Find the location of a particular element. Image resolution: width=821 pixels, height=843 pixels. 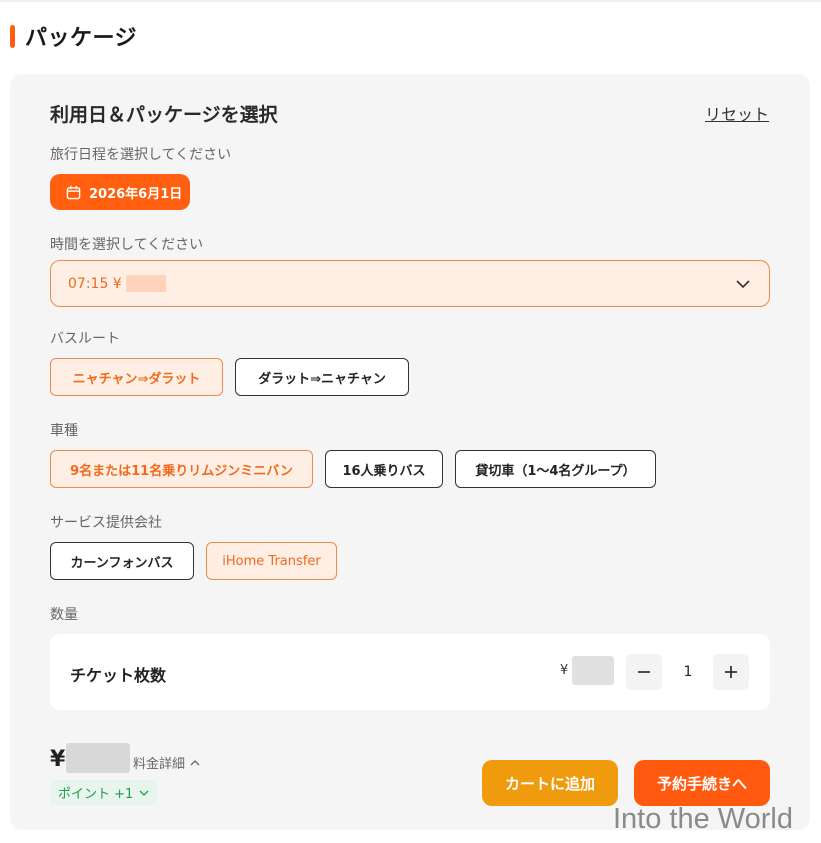

card-title: 利用日＆パッケージを選択 is located at coordinates (164, 115).